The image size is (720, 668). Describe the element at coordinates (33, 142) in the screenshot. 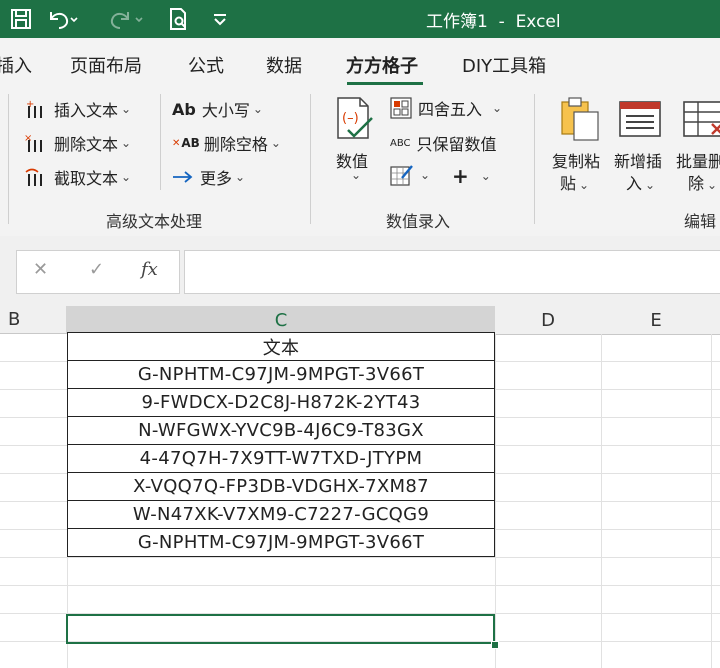

I see `delete-text-icon: ×` at that location.